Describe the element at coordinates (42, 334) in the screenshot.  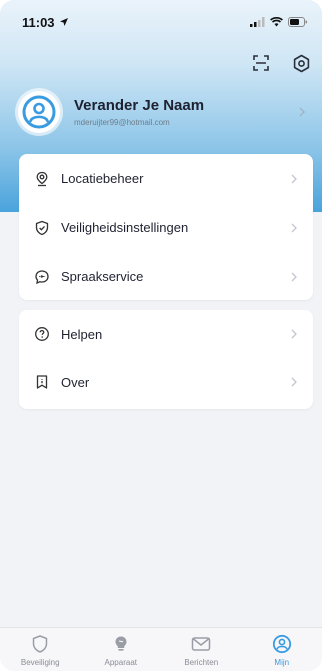
I see `help-circle-icon` at that location.